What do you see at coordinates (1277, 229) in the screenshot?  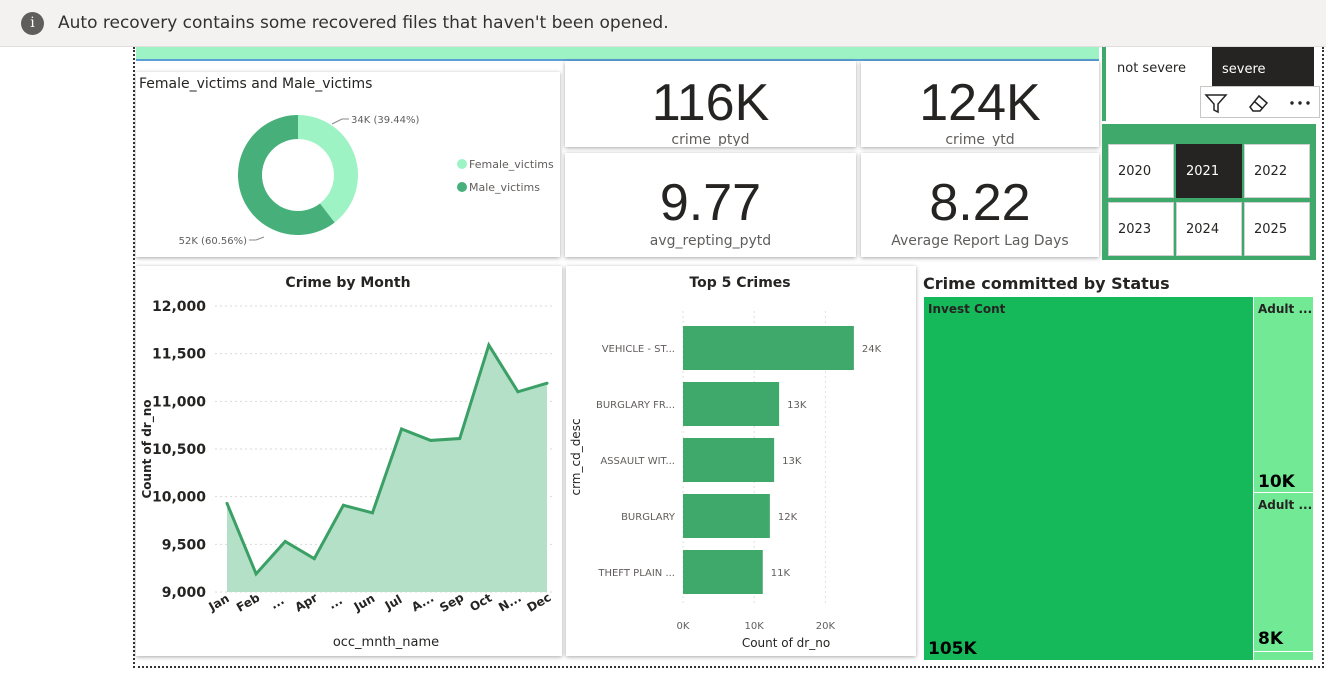 I see `year-option-2025: 2025` at bounding box center [1277, 229].